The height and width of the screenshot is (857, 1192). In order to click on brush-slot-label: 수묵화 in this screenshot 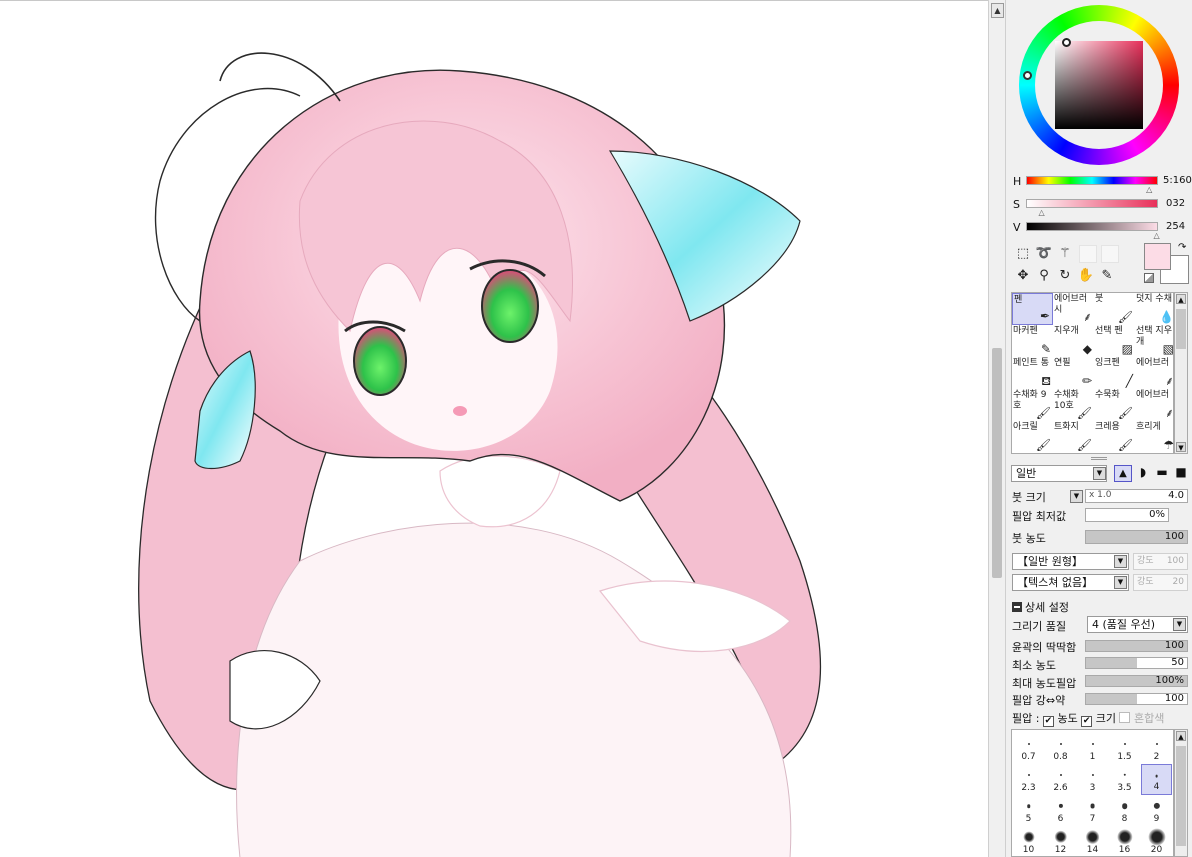, I will do `click(1107, 395)`.